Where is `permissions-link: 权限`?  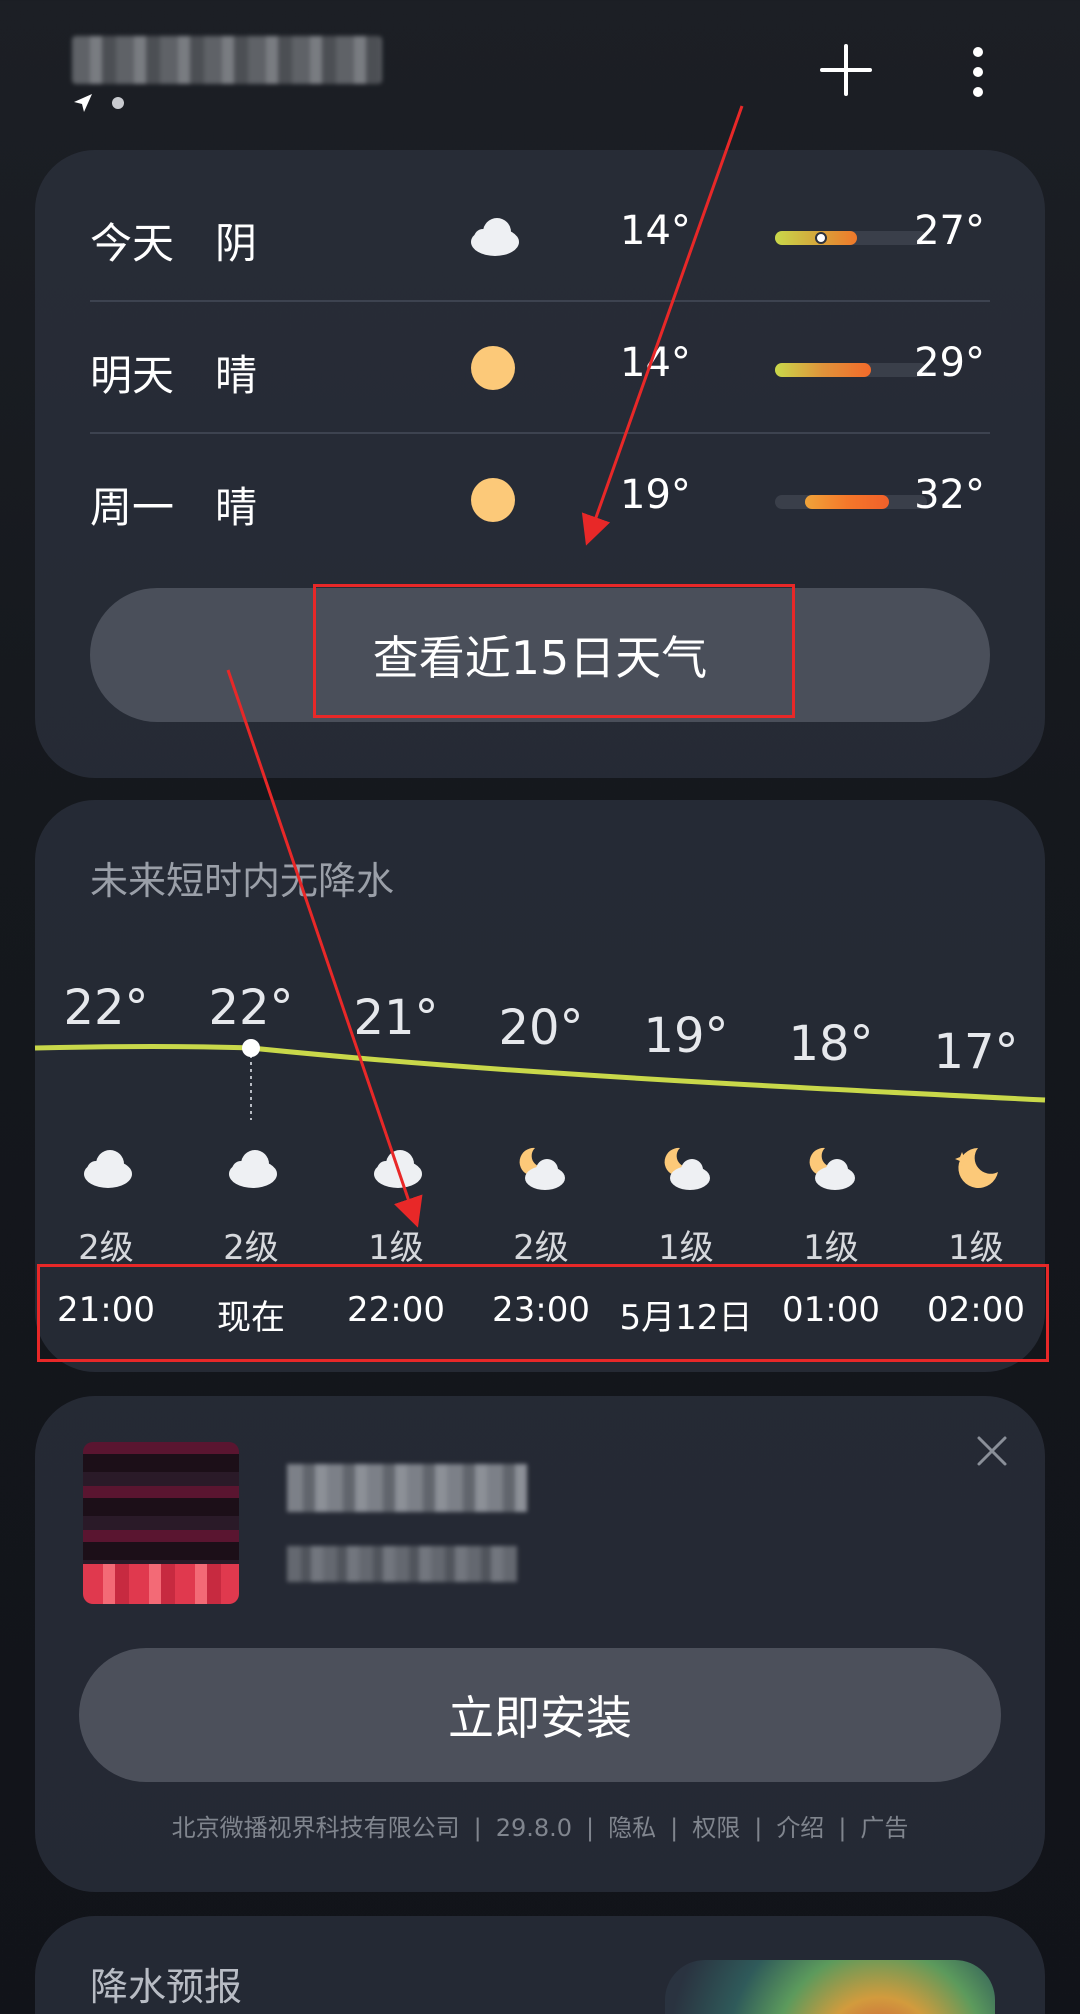 permissions-link: 权限 is located at coordinates (716, 1828).